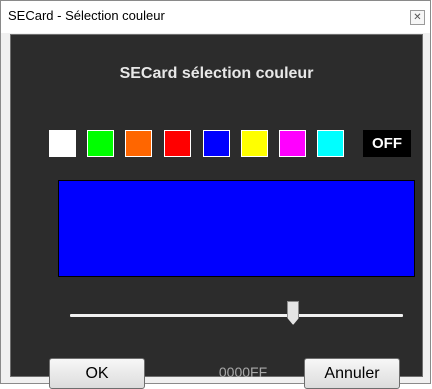 The image size is (432, 389). Describe the element at coordinates (243, 372) in the screenshot. I see `hex-value: 0000FF` at that location.